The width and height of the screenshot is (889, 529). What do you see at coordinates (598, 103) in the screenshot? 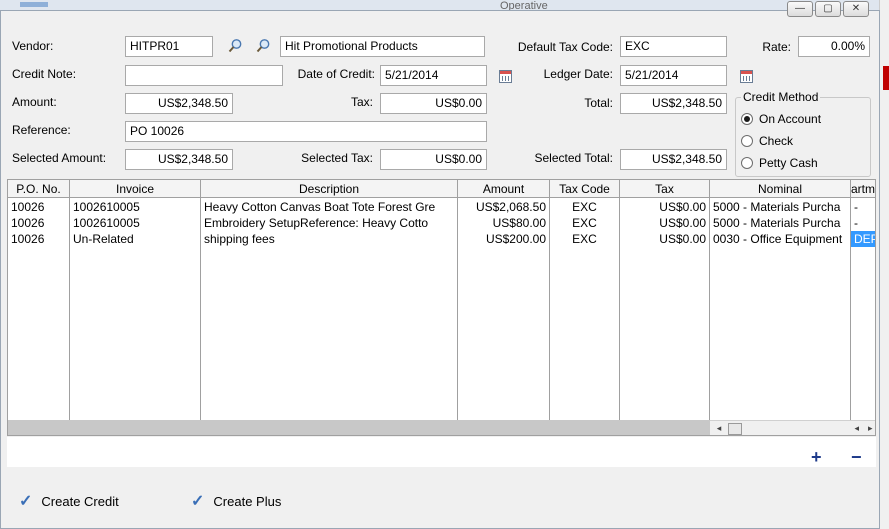
I see `total-label: Total:` at bounding box center [598, 103].